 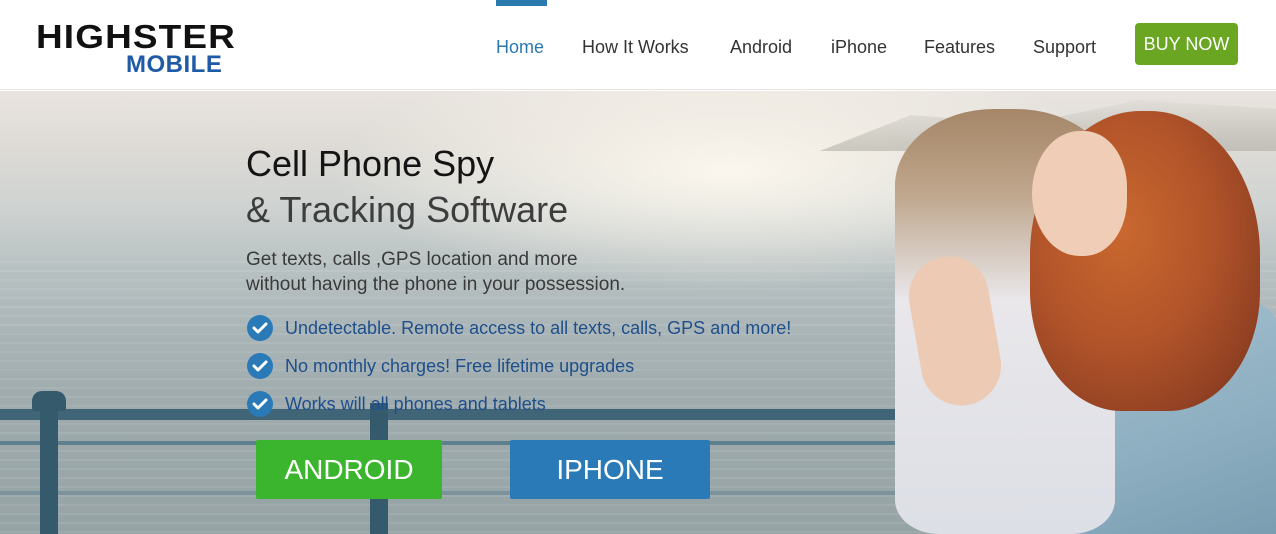 What do you see at coordinates (412, 259) in the screenshot?
I see `hero-description-line: Get texts, calls ,GPS location and more` at bounding box center [412, 259].